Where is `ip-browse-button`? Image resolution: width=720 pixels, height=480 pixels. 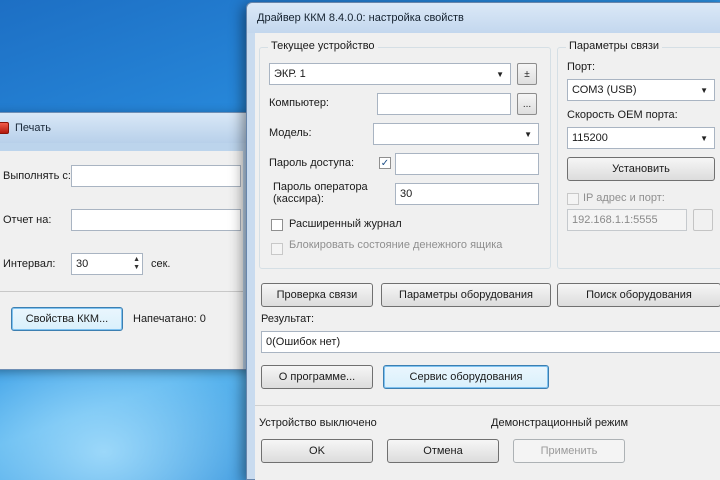 ip-browse-button is located at coordinates (703, 220).